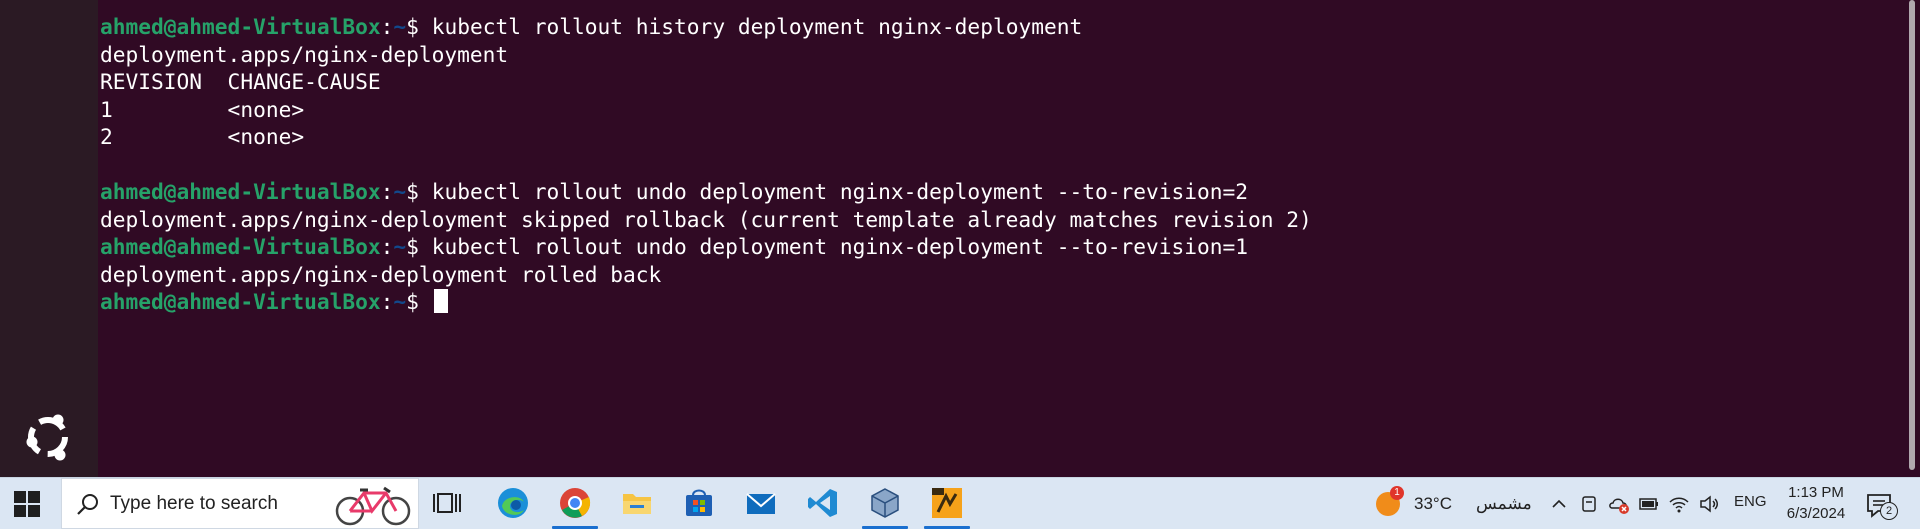  What do you see at coordinates (449, 503) in the screenshot?
I see `task-view-icon` at bounding box center [449, 503].